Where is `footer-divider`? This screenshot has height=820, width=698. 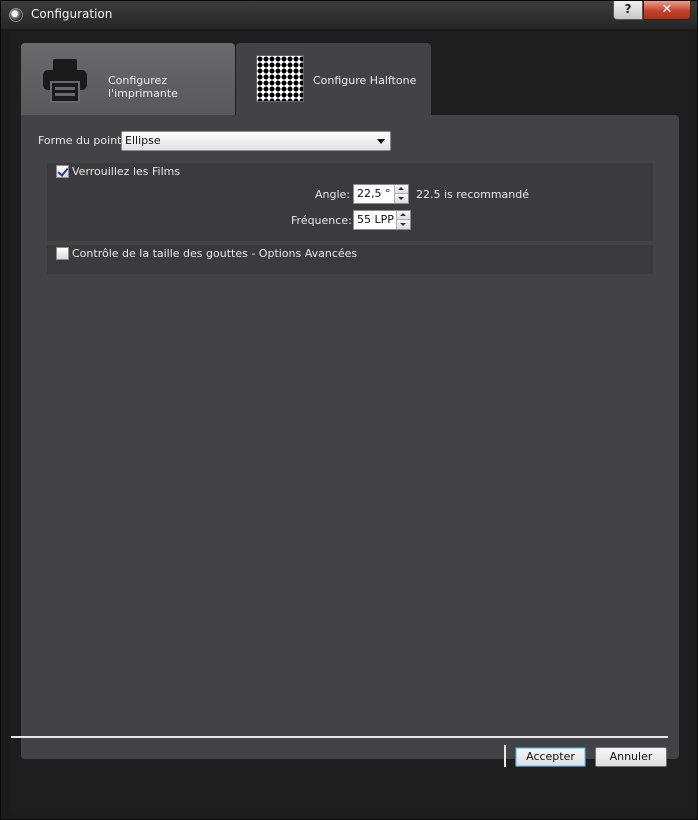
footer-divider is located at coordinates (339, 737).